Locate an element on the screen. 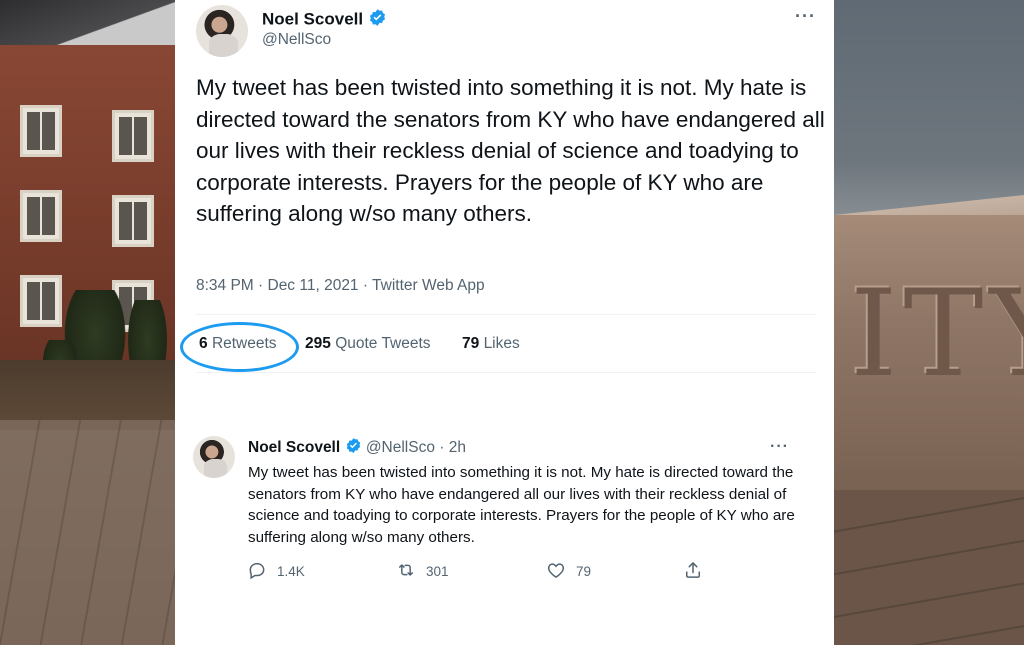 The height and width of the screenshot is (645, 1024). more-options-button: ··· is located at coordinates (805, 16).